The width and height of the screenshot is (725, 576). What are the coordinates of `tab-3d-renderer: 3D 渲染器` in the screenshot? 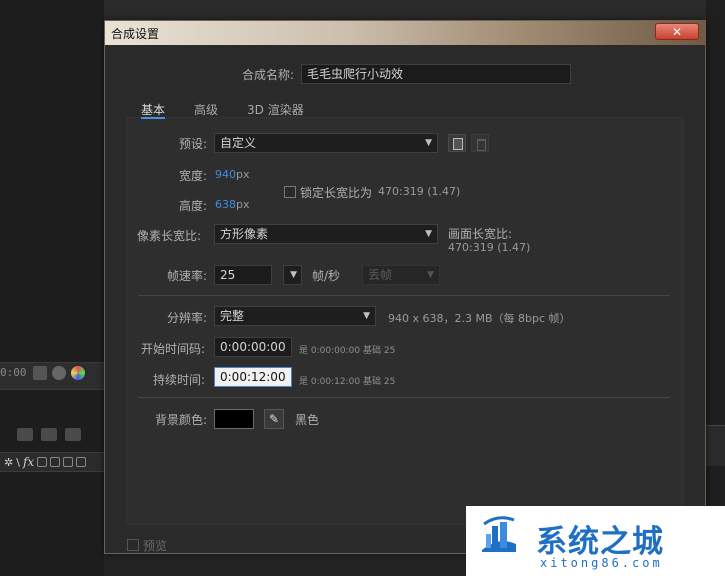 It's located at (275, 109).